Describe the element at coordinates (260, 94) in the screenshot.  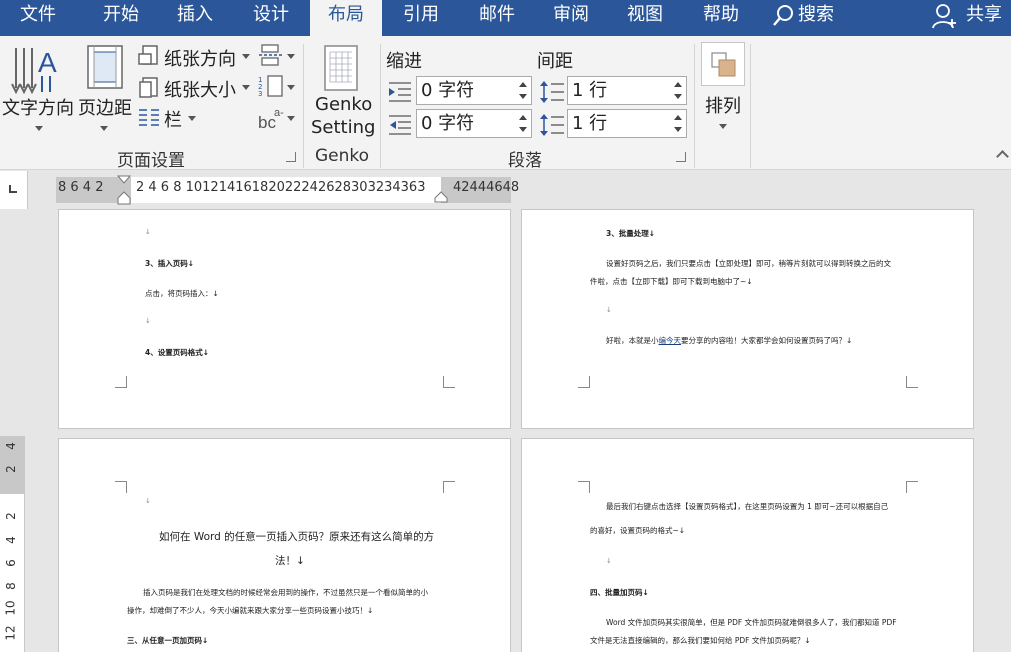
I see `svg-text: 3` at that location.